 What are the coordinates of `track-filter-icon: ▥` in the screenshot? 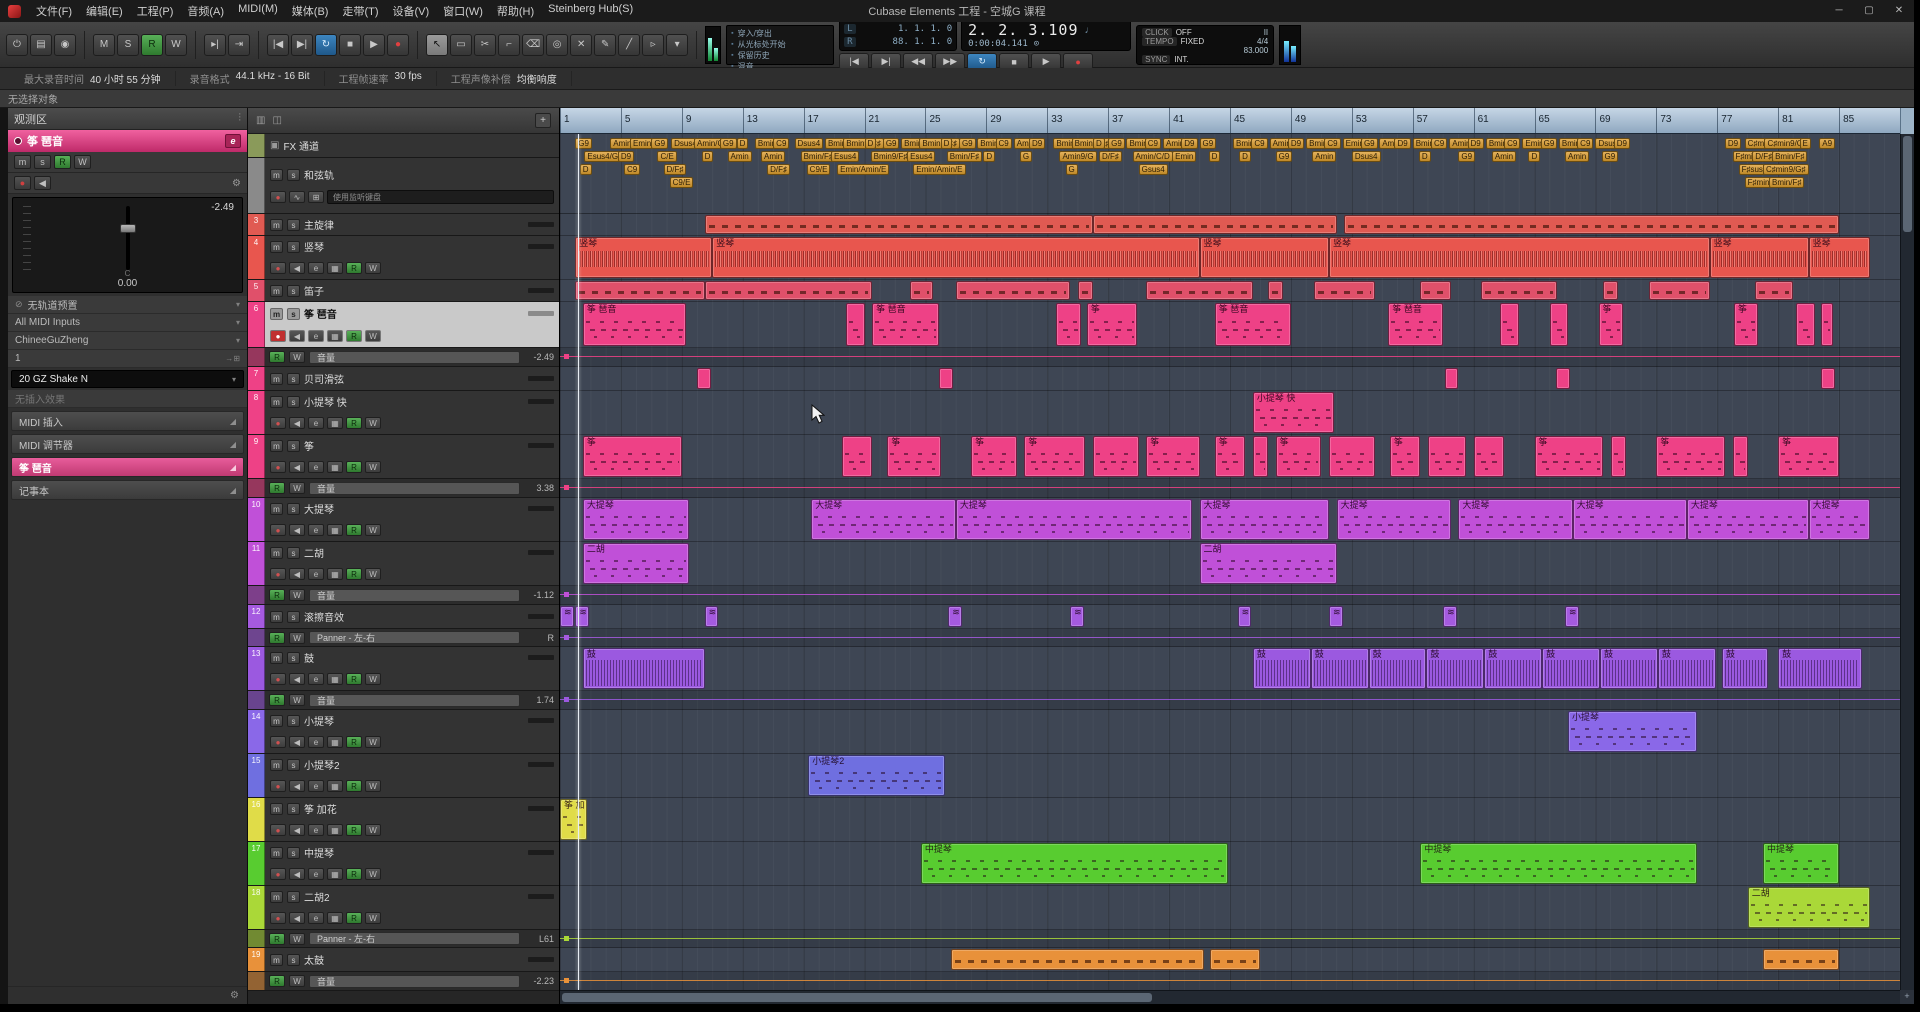 It's located at (260, 120).